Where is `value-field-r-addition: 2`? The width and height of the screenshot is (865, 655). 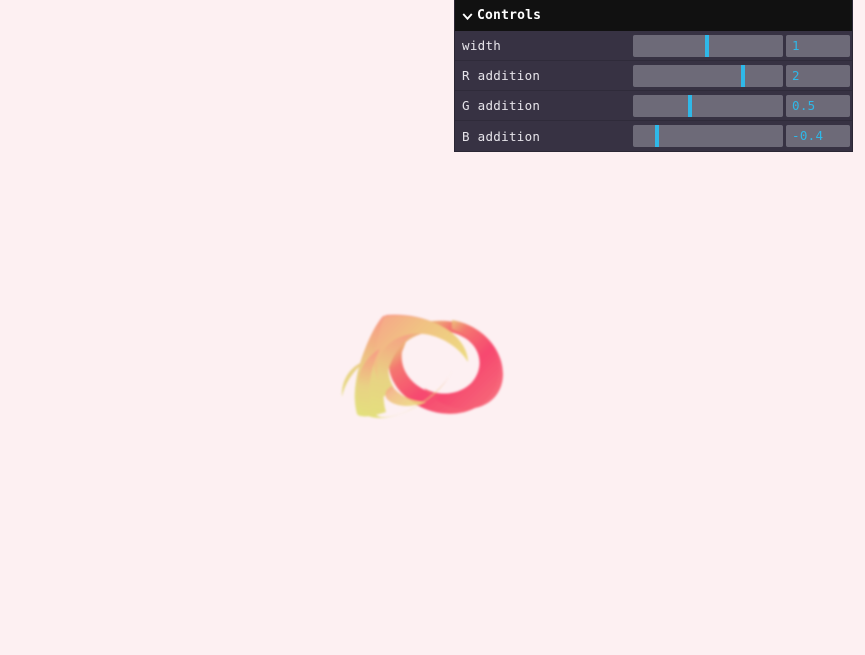
value-field-r-addition: 2 is located at coordinates (818, 75).